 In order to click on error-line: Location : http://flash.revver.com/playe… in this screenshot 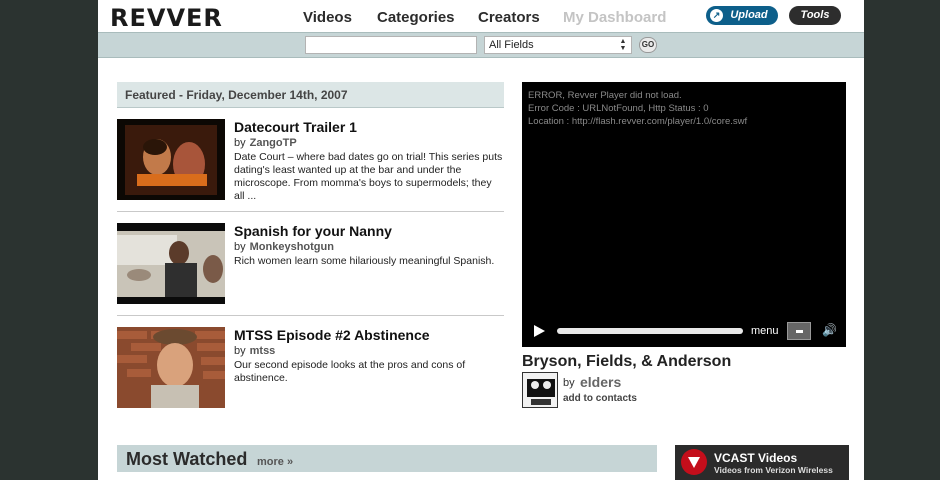, I will do `click(638, 121)`.